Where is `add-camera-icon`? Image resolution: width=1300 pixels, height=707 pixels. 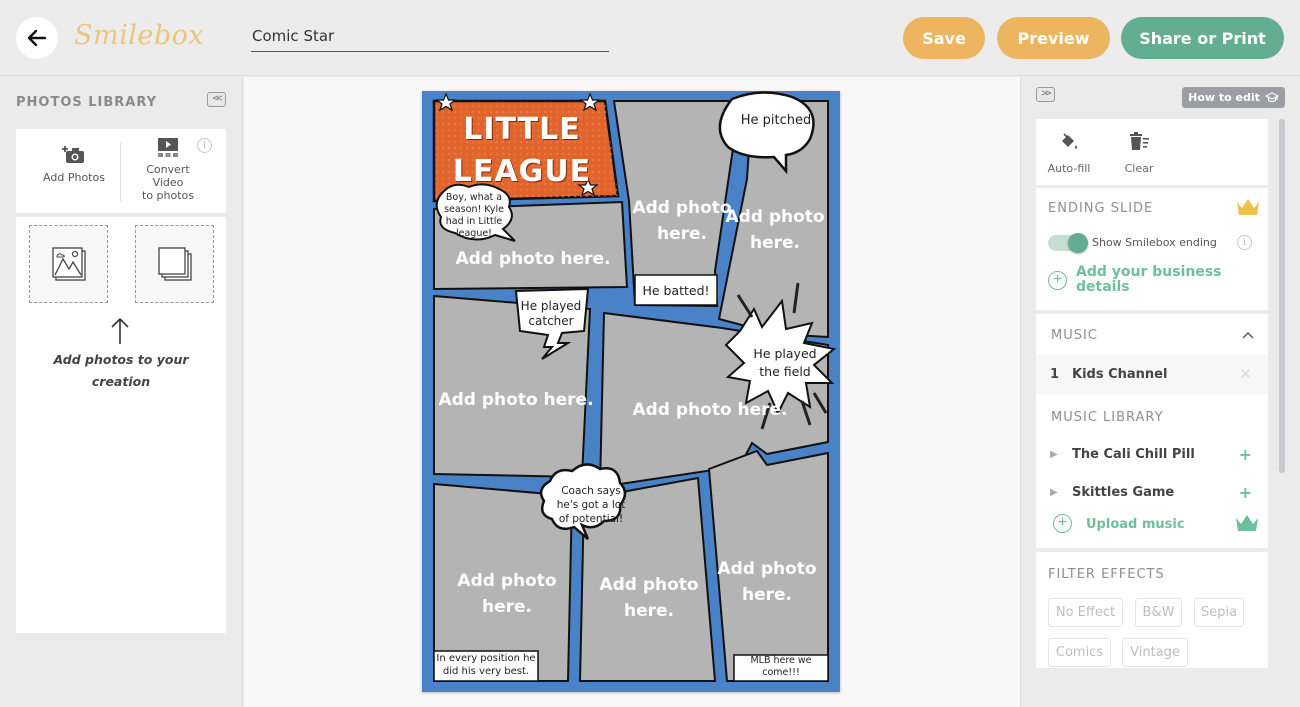 add-camera-icon is located at coordinates (73, 154).